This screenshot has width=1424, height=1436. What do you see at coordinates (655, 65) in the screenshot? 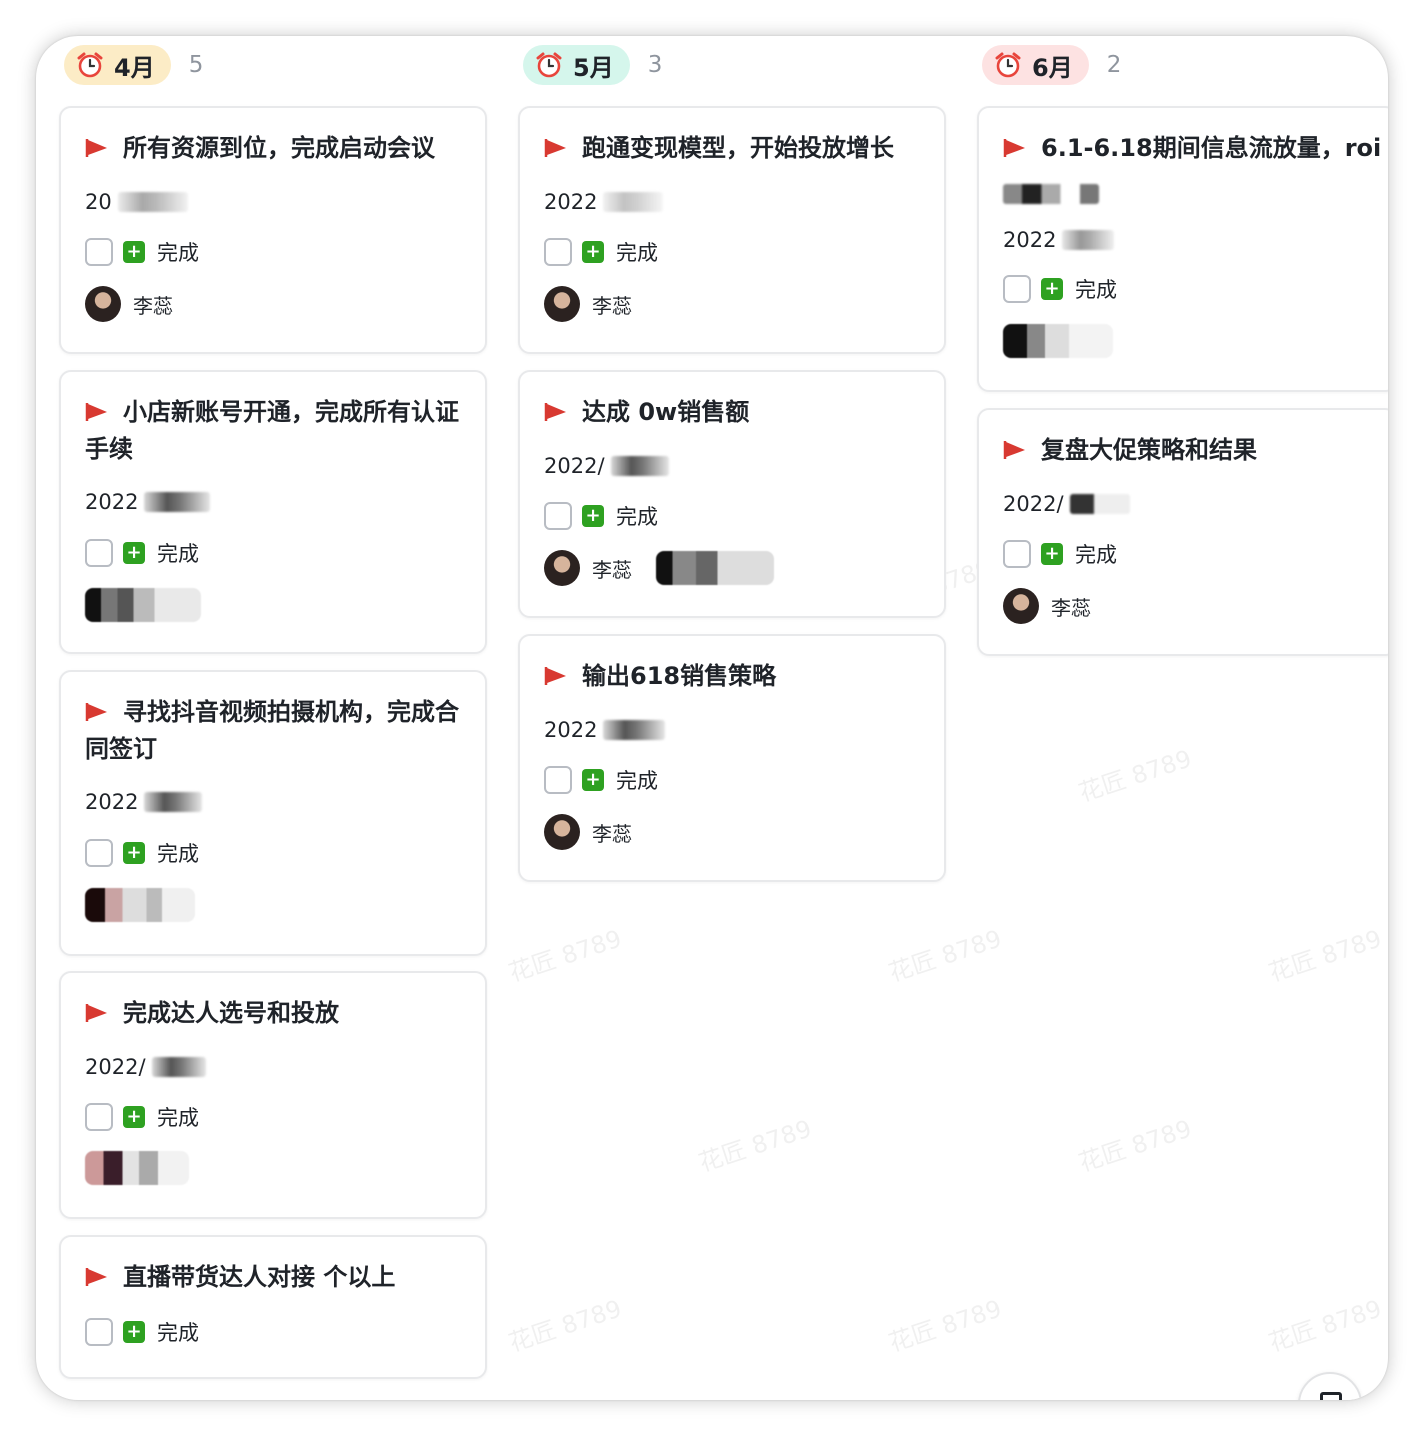
I see `card-count: 3` at bounding box center [655, 65].